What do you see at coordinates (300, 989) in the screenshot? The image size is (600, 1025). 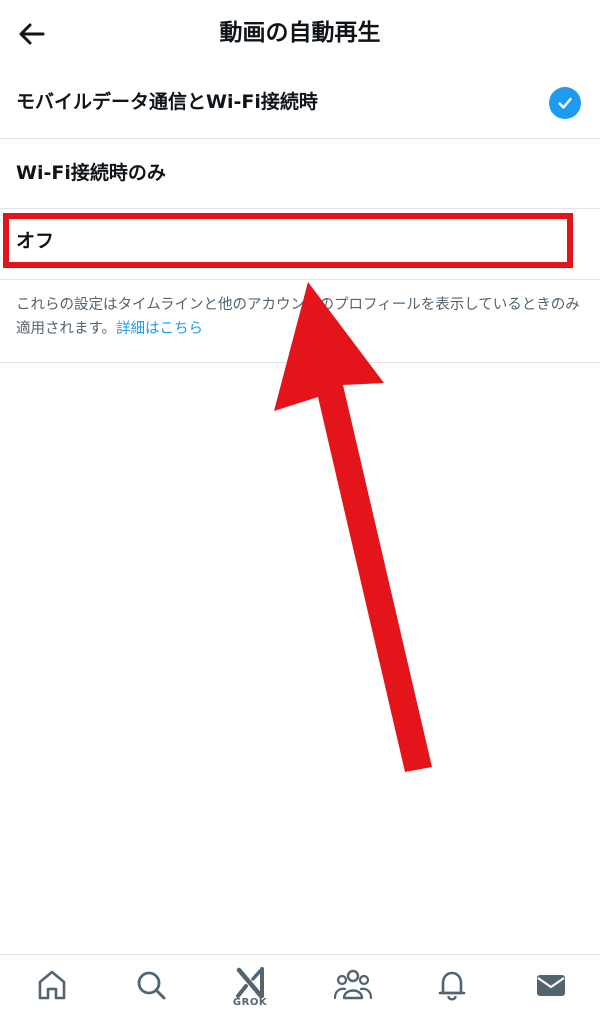 I see `bottom-tab-bar: GROK` at bounding box center [300, 989].